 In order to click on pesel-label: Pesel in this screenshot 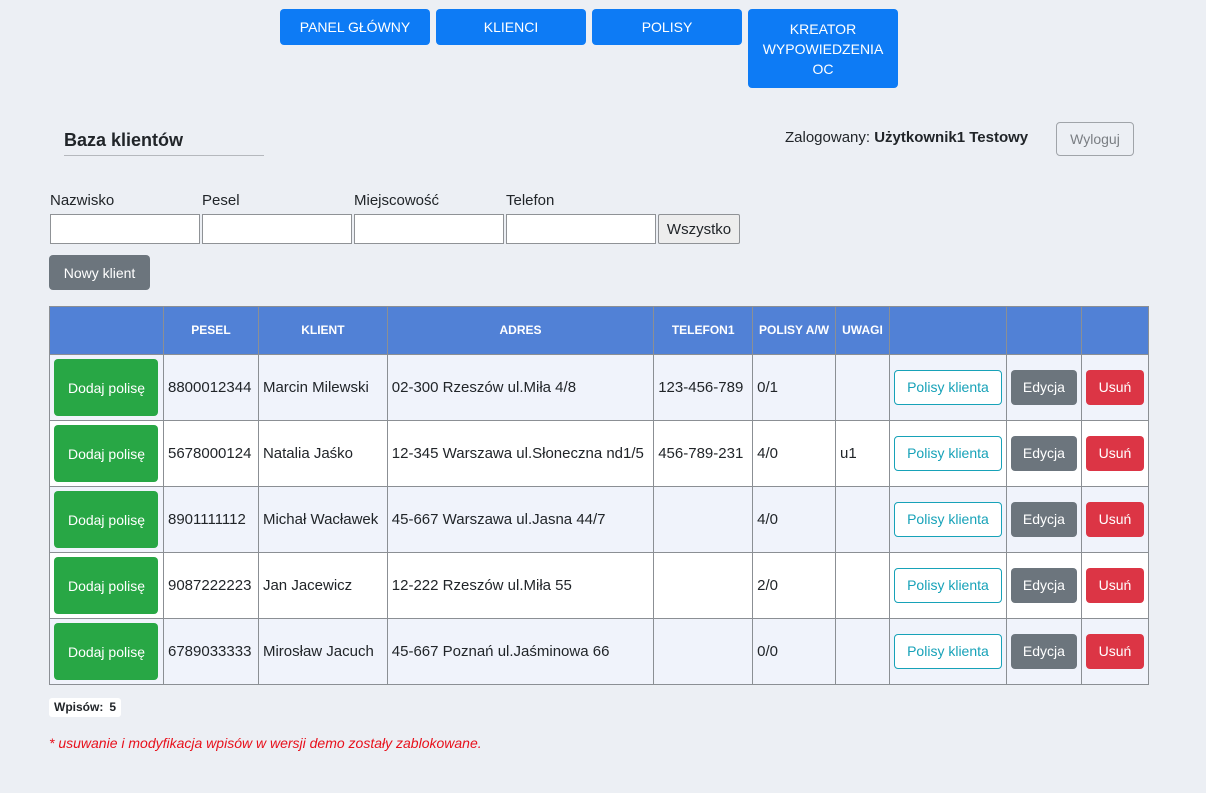, I will do `click(221, 200)`.